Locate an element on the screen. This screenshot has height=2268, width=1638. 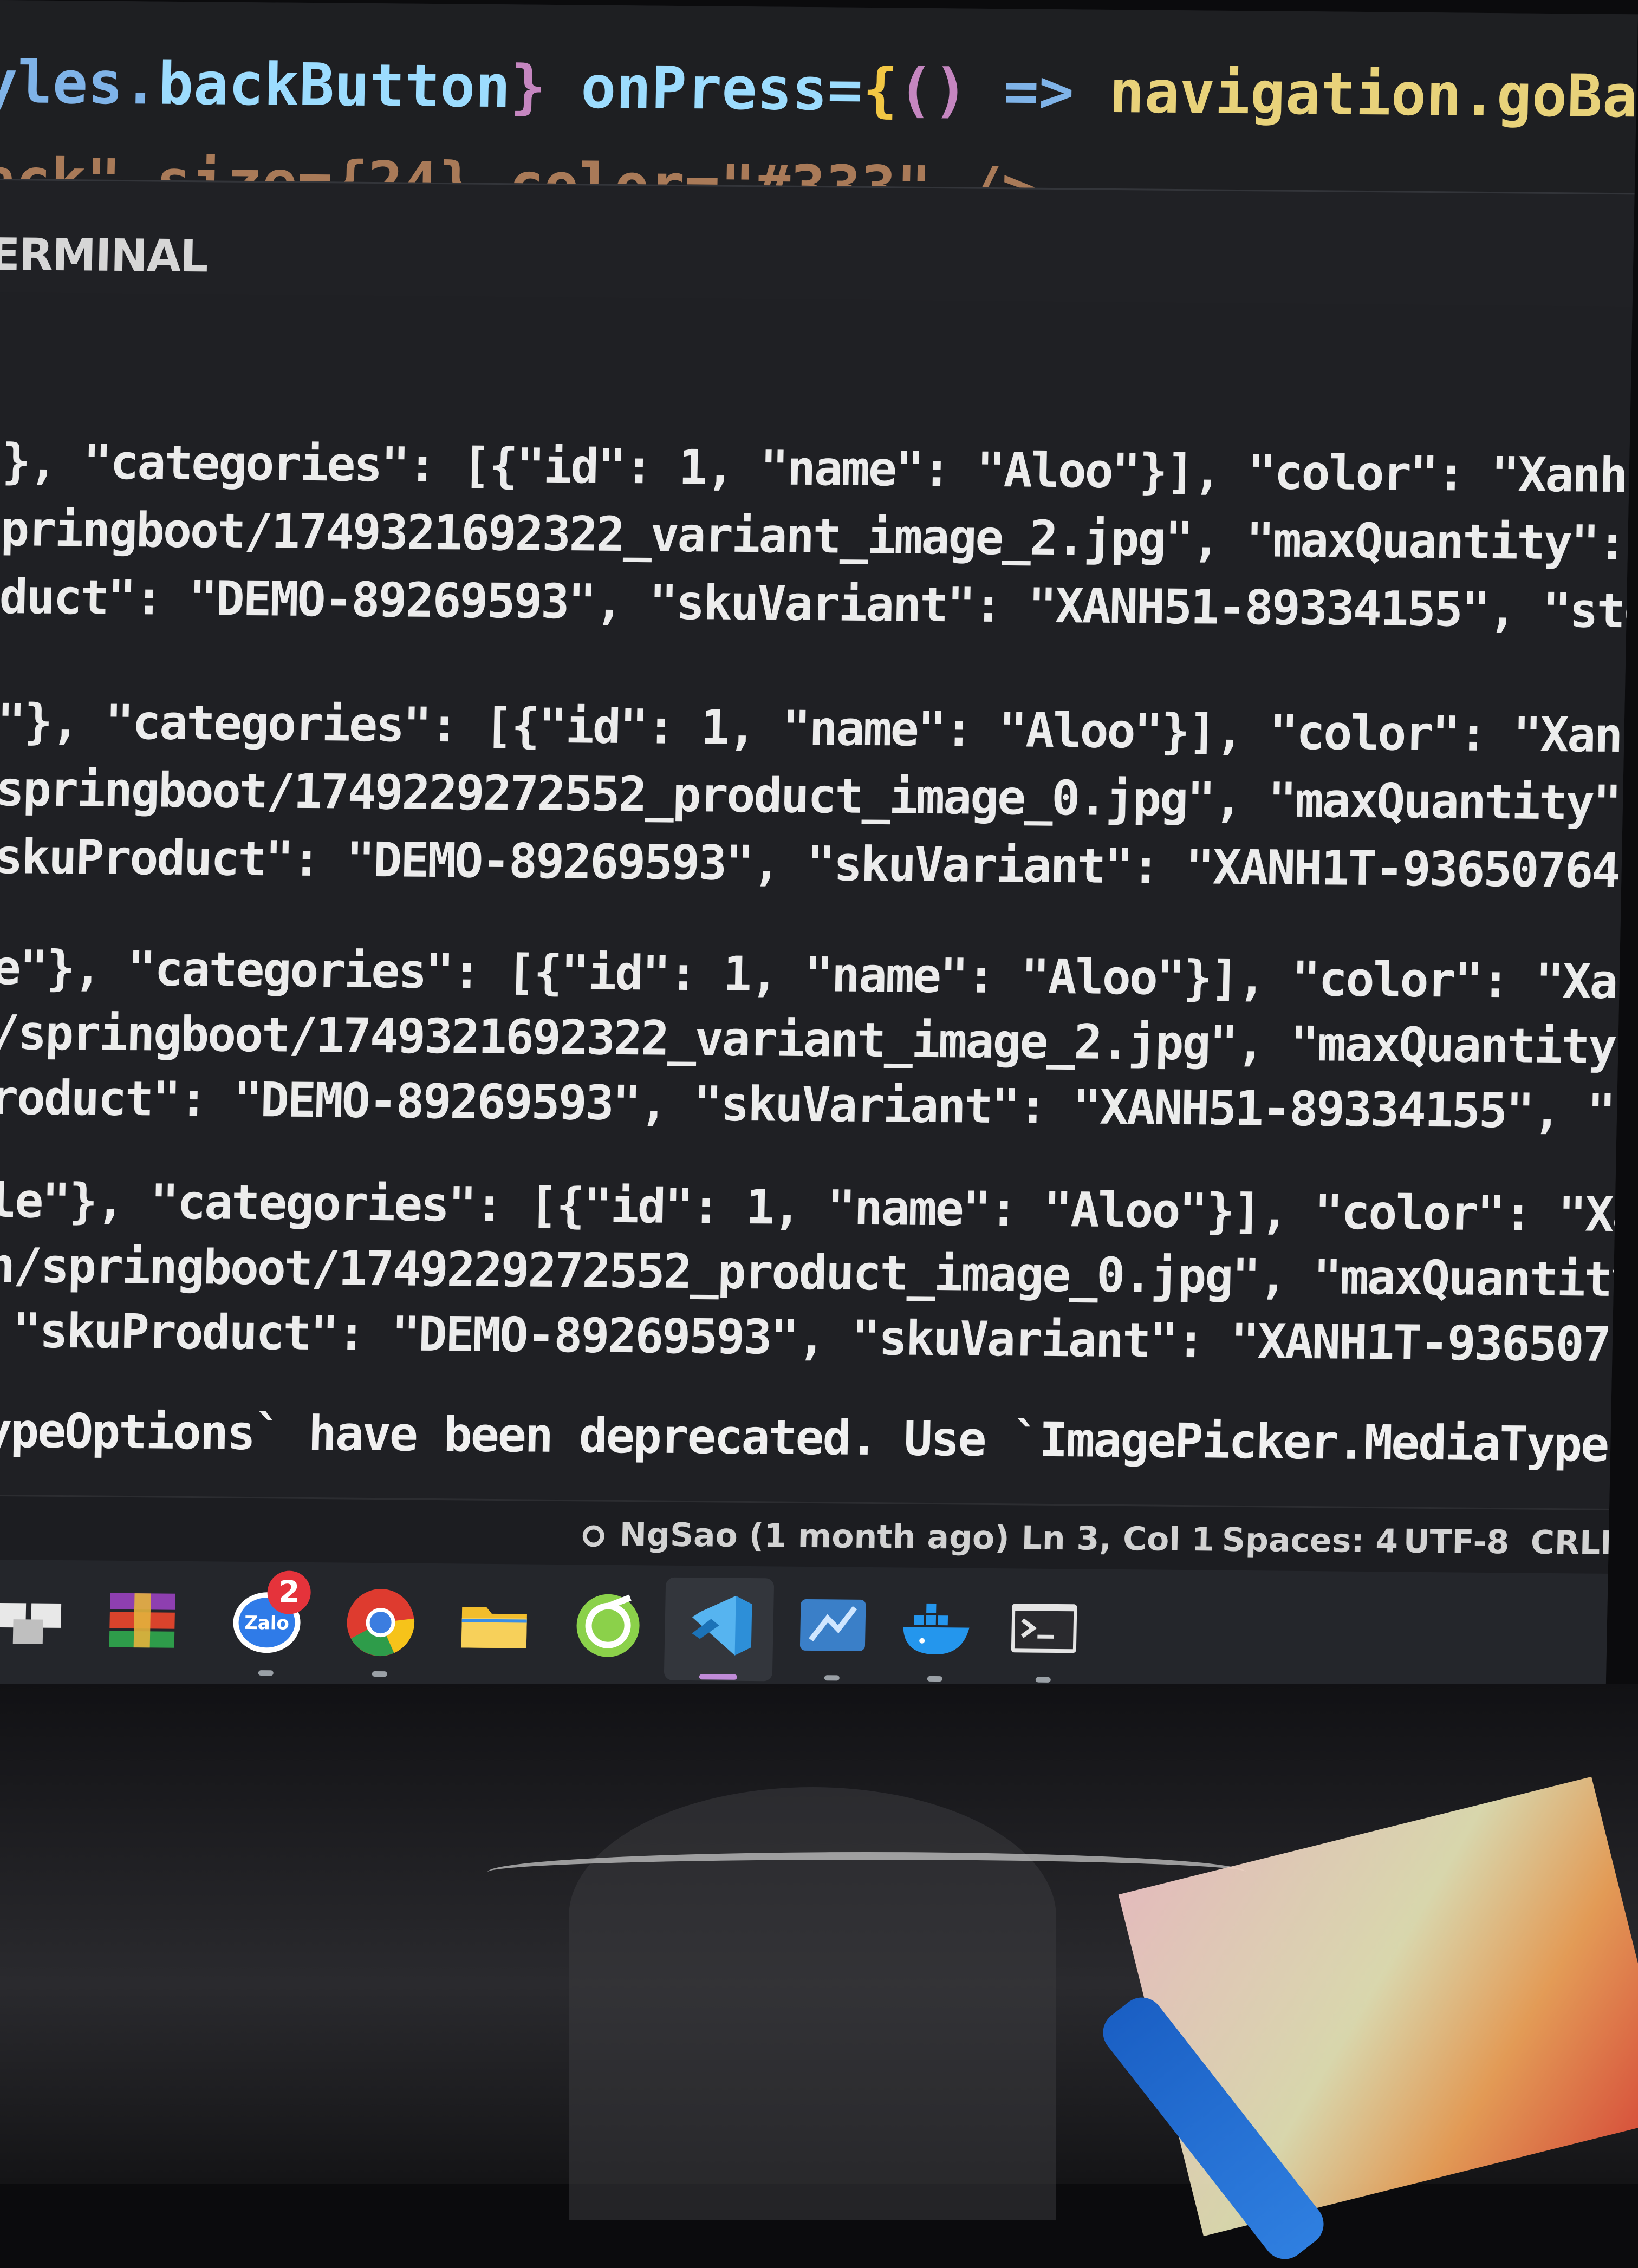
line-ending-status: CRLF is located at coordinates (1576, 1543).